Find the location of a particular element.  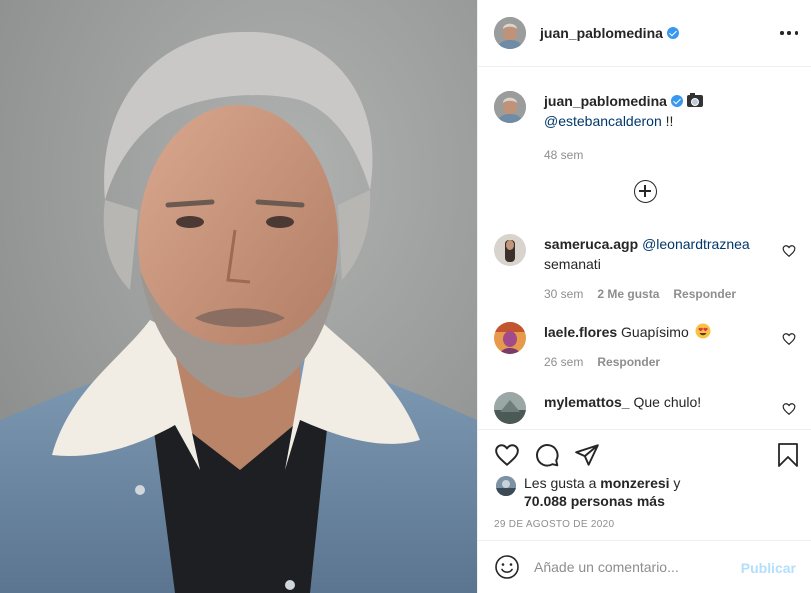

author-username: juan_pablomedina is located at coordinates (609, 33).